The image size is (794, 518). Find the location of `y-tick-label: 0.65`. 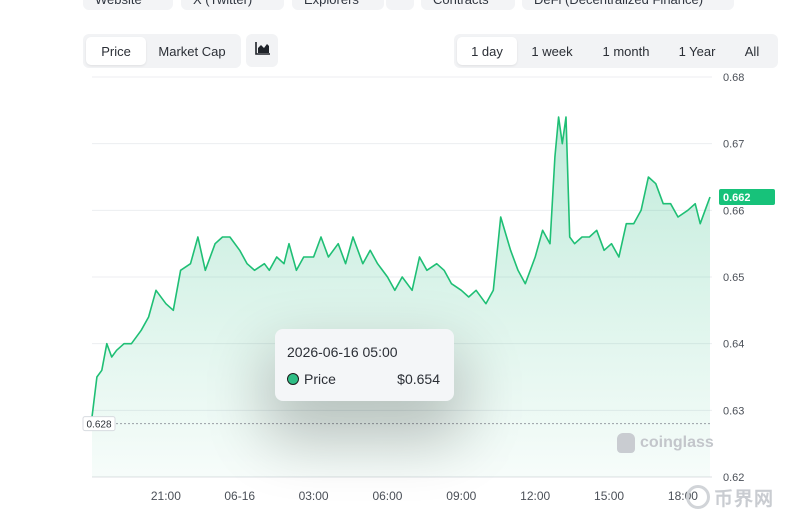

y-tick-label: 0.65 is located at coordinates (733, 278).